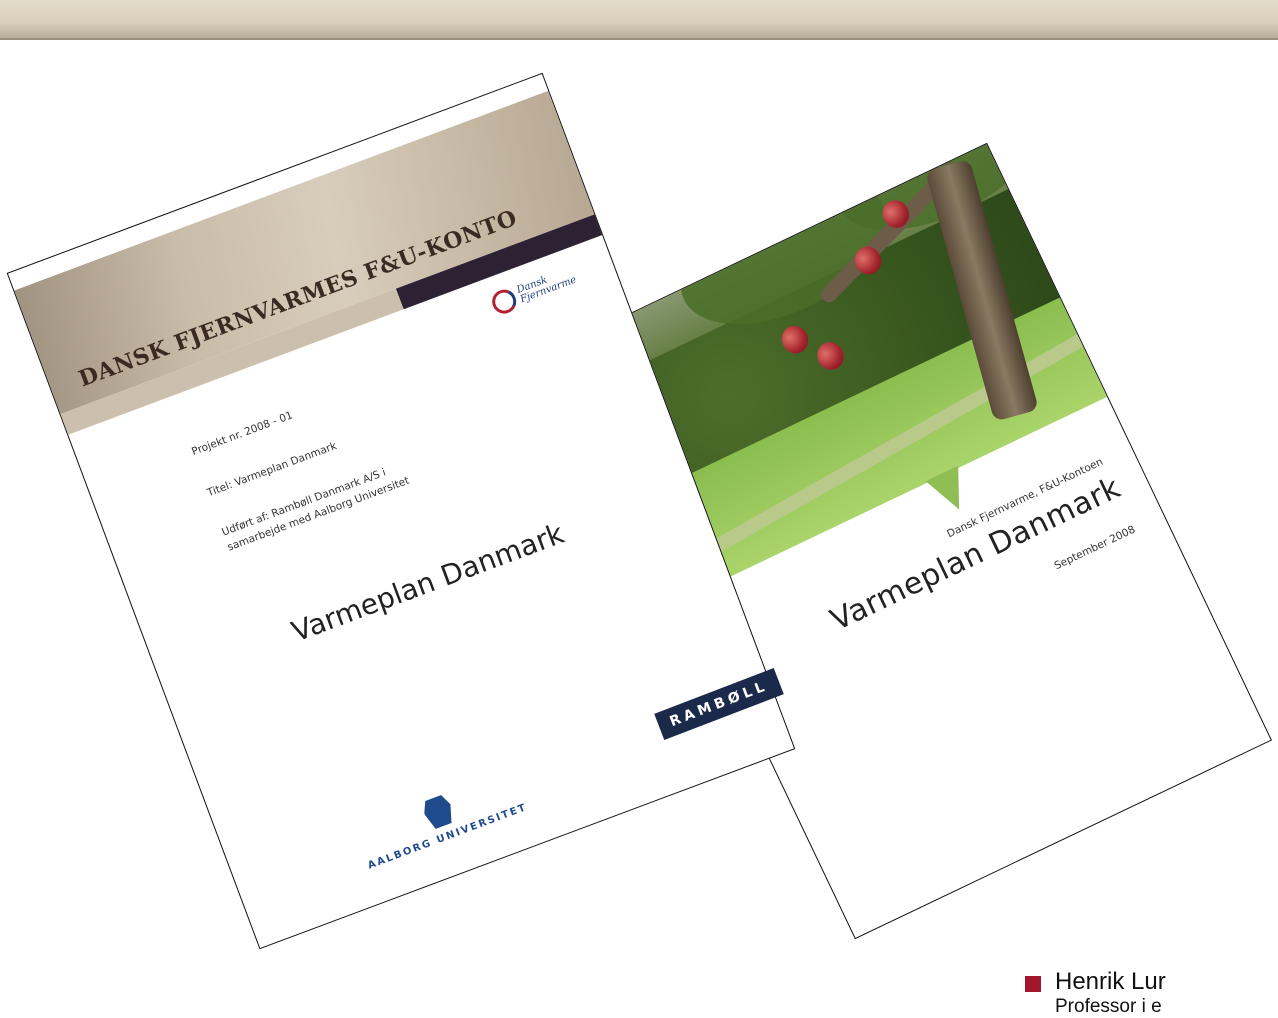 The height and width of the screenshot is (1018, 1278). I want to click on top-band, so click(639, 20).